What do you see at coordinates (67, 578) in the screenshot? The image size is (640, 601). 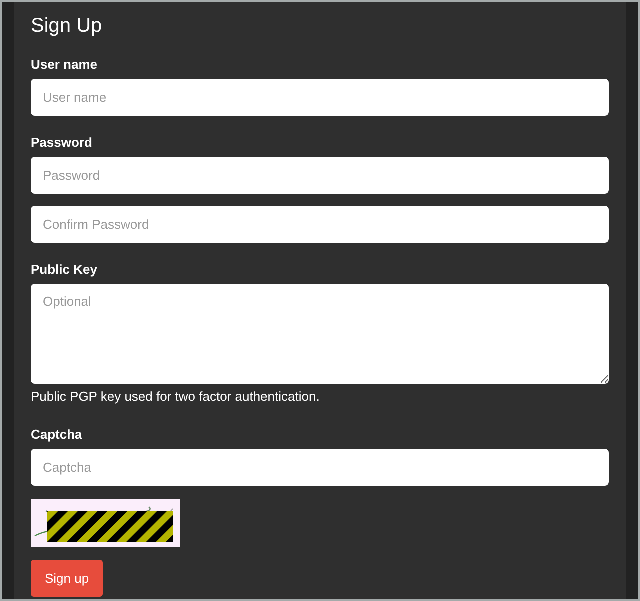 I see `sign-up-button: Sign up` at bounding box center [67, 578].